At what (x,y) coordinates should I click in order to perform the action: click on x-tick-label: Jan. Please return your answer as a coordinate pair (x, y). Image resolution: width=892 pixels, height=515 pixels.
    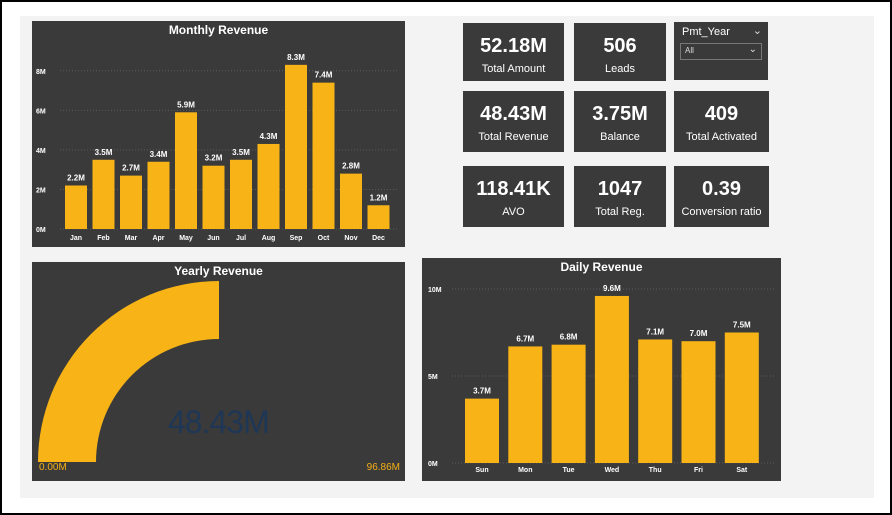
    Looking at the image, I should click on (76, 238).